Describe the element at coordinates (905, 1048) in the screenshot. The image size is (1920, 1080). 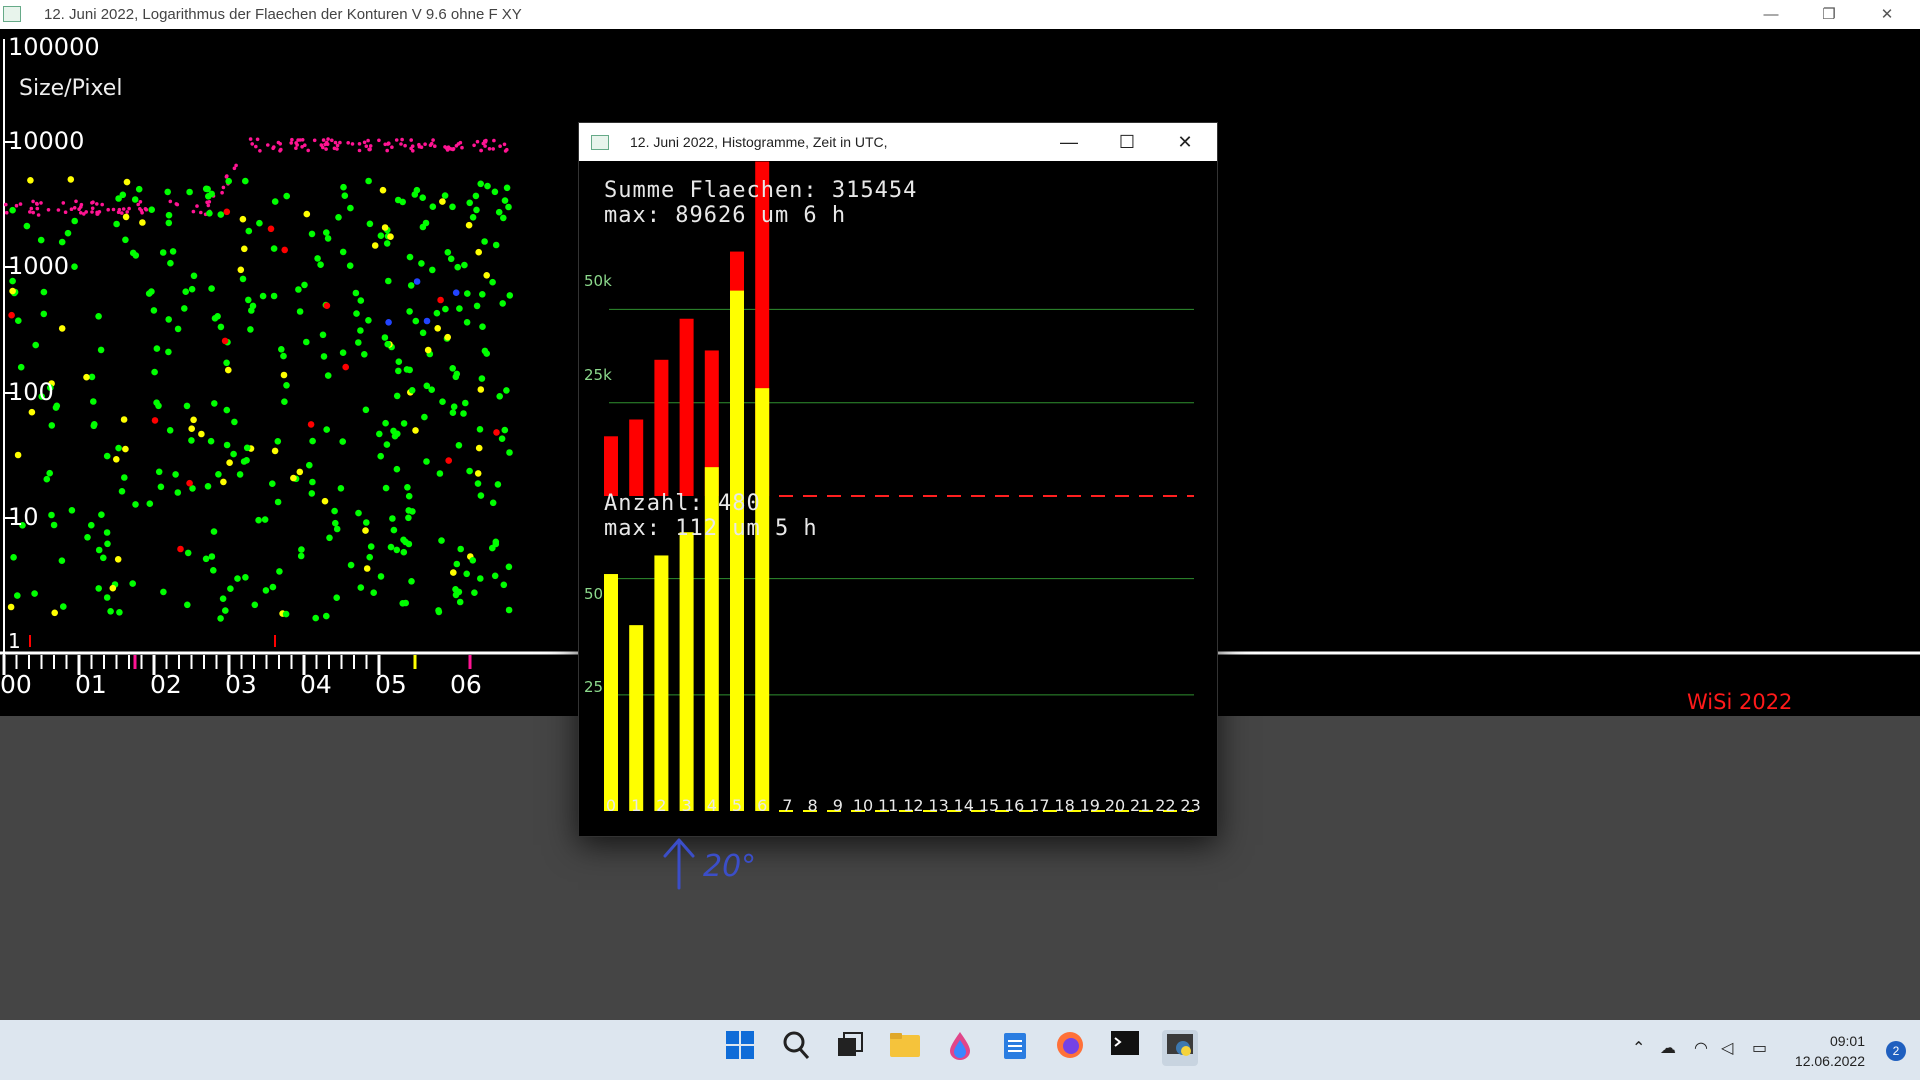
I see `file-explorer-icon` at that location.